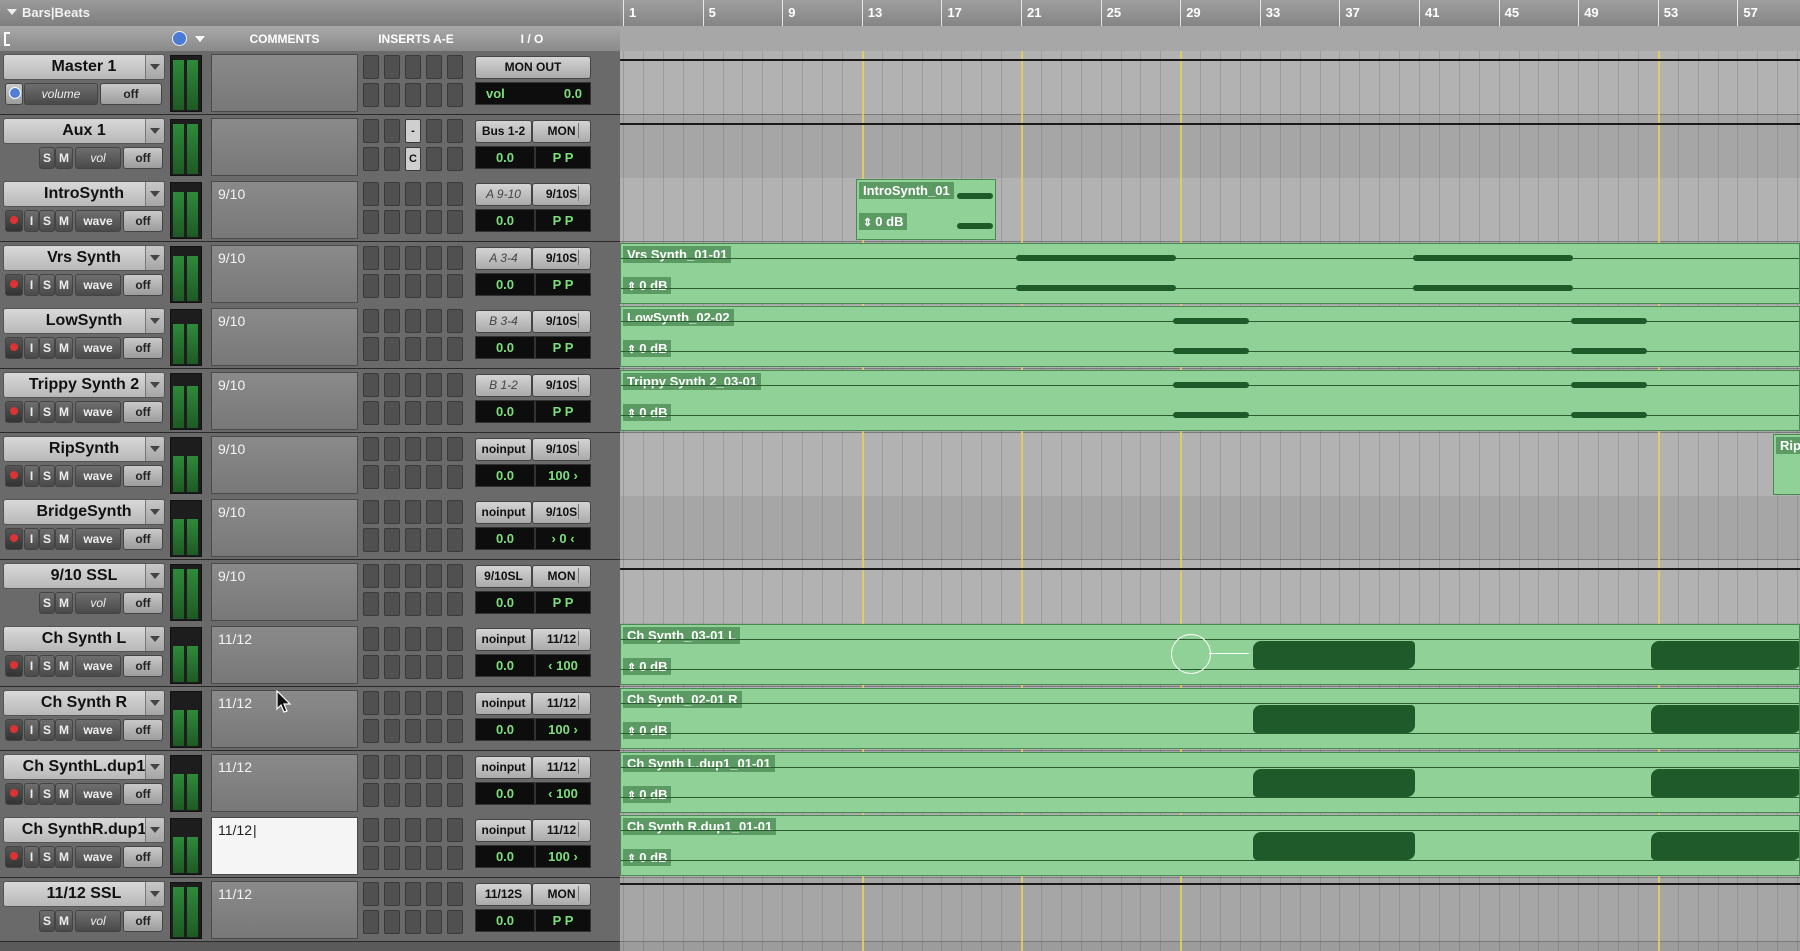  Describe the element at coordinates (84, 575) in the screenshot. I see `track-name: 9/10 SSL` at that location.